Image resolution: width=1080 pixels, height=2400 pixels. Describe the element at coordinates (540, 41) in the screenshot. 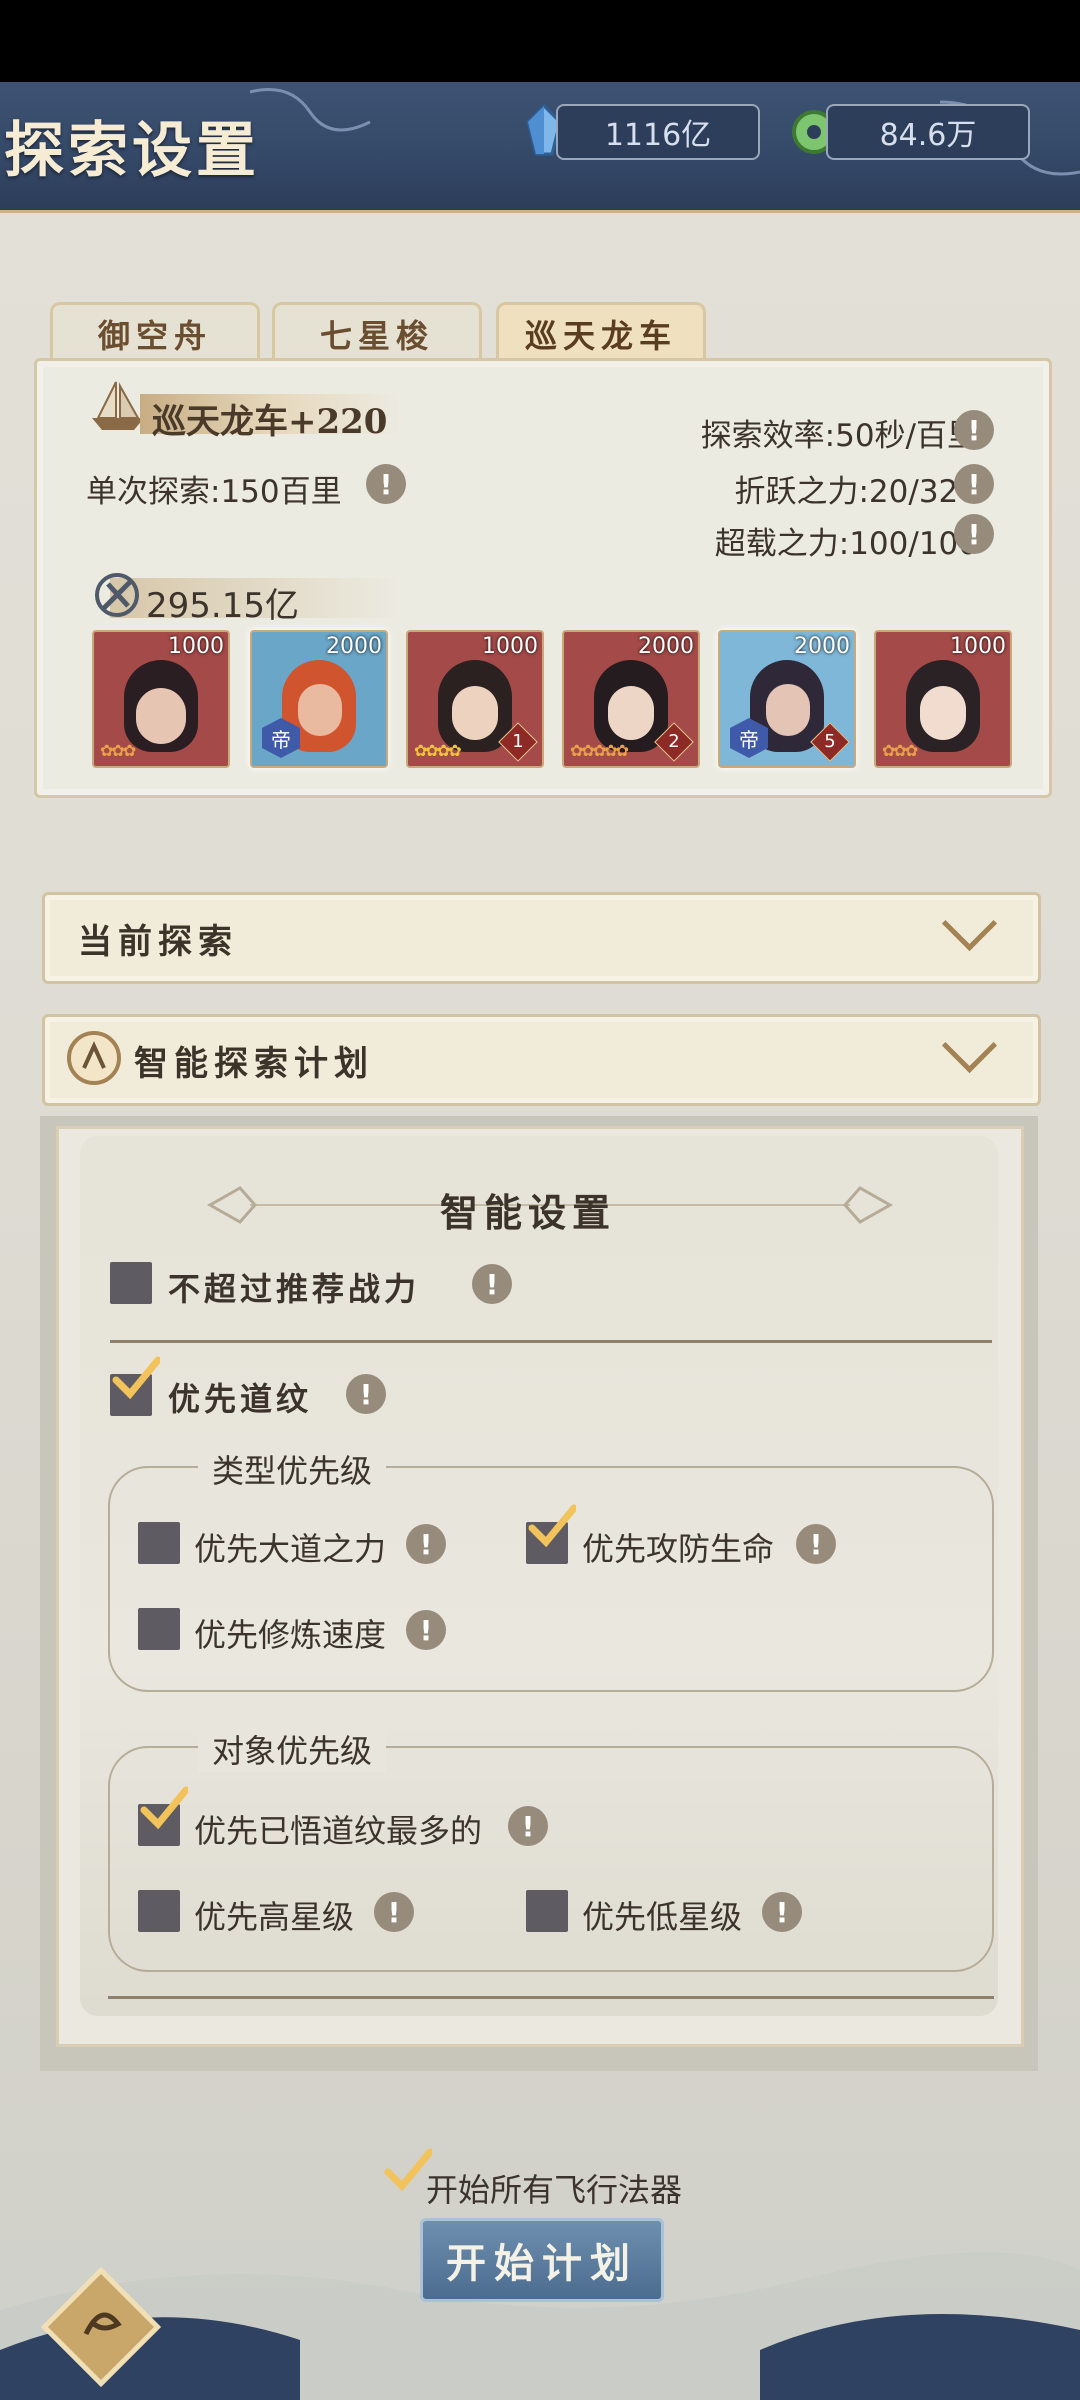

I see `status-bar` at that location.